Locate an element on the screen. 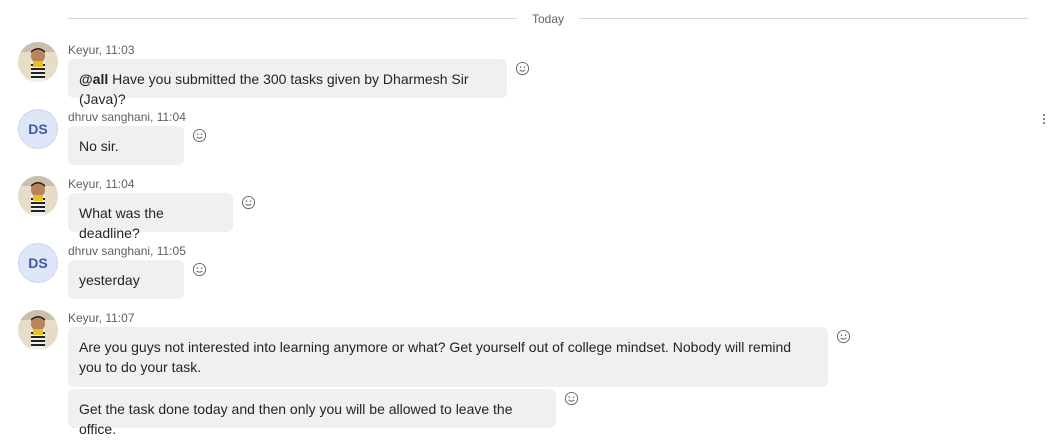 The height and width of the screenshot is (445, 1064). message-text: No sir. is located at coordinates (99, 146).